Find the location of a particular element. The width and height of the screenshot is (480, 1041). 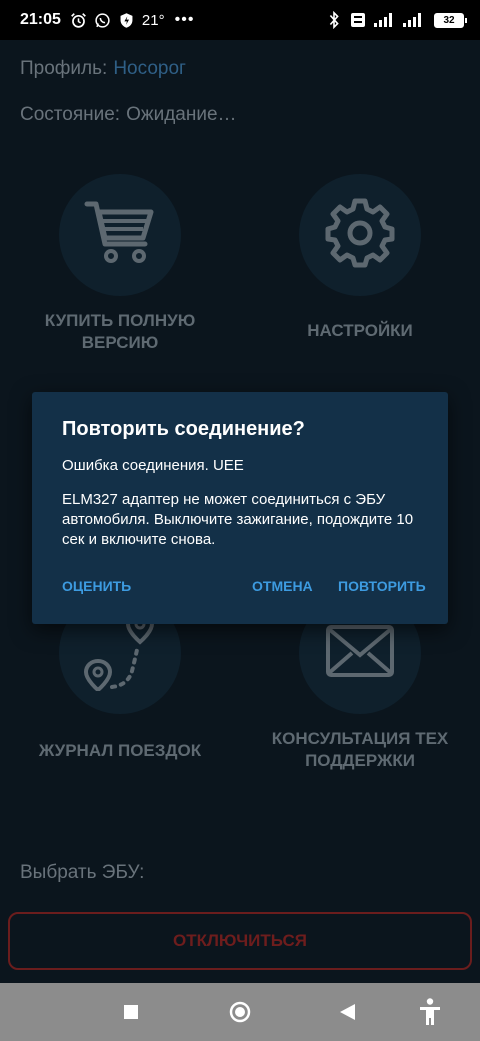

accessibility-icon is located at coordinates (430, 1012).